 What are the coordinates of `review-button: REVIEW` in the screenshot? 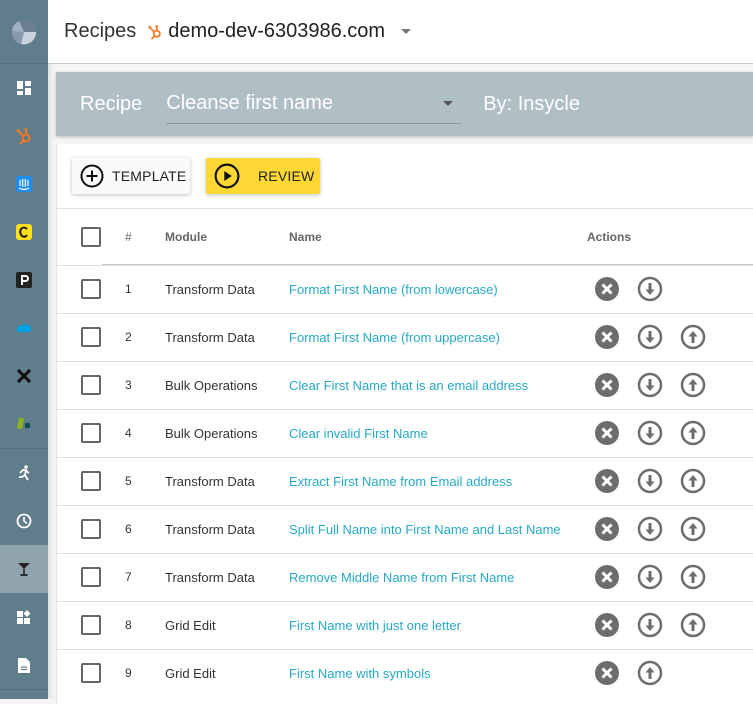 It's located at (263, 176).